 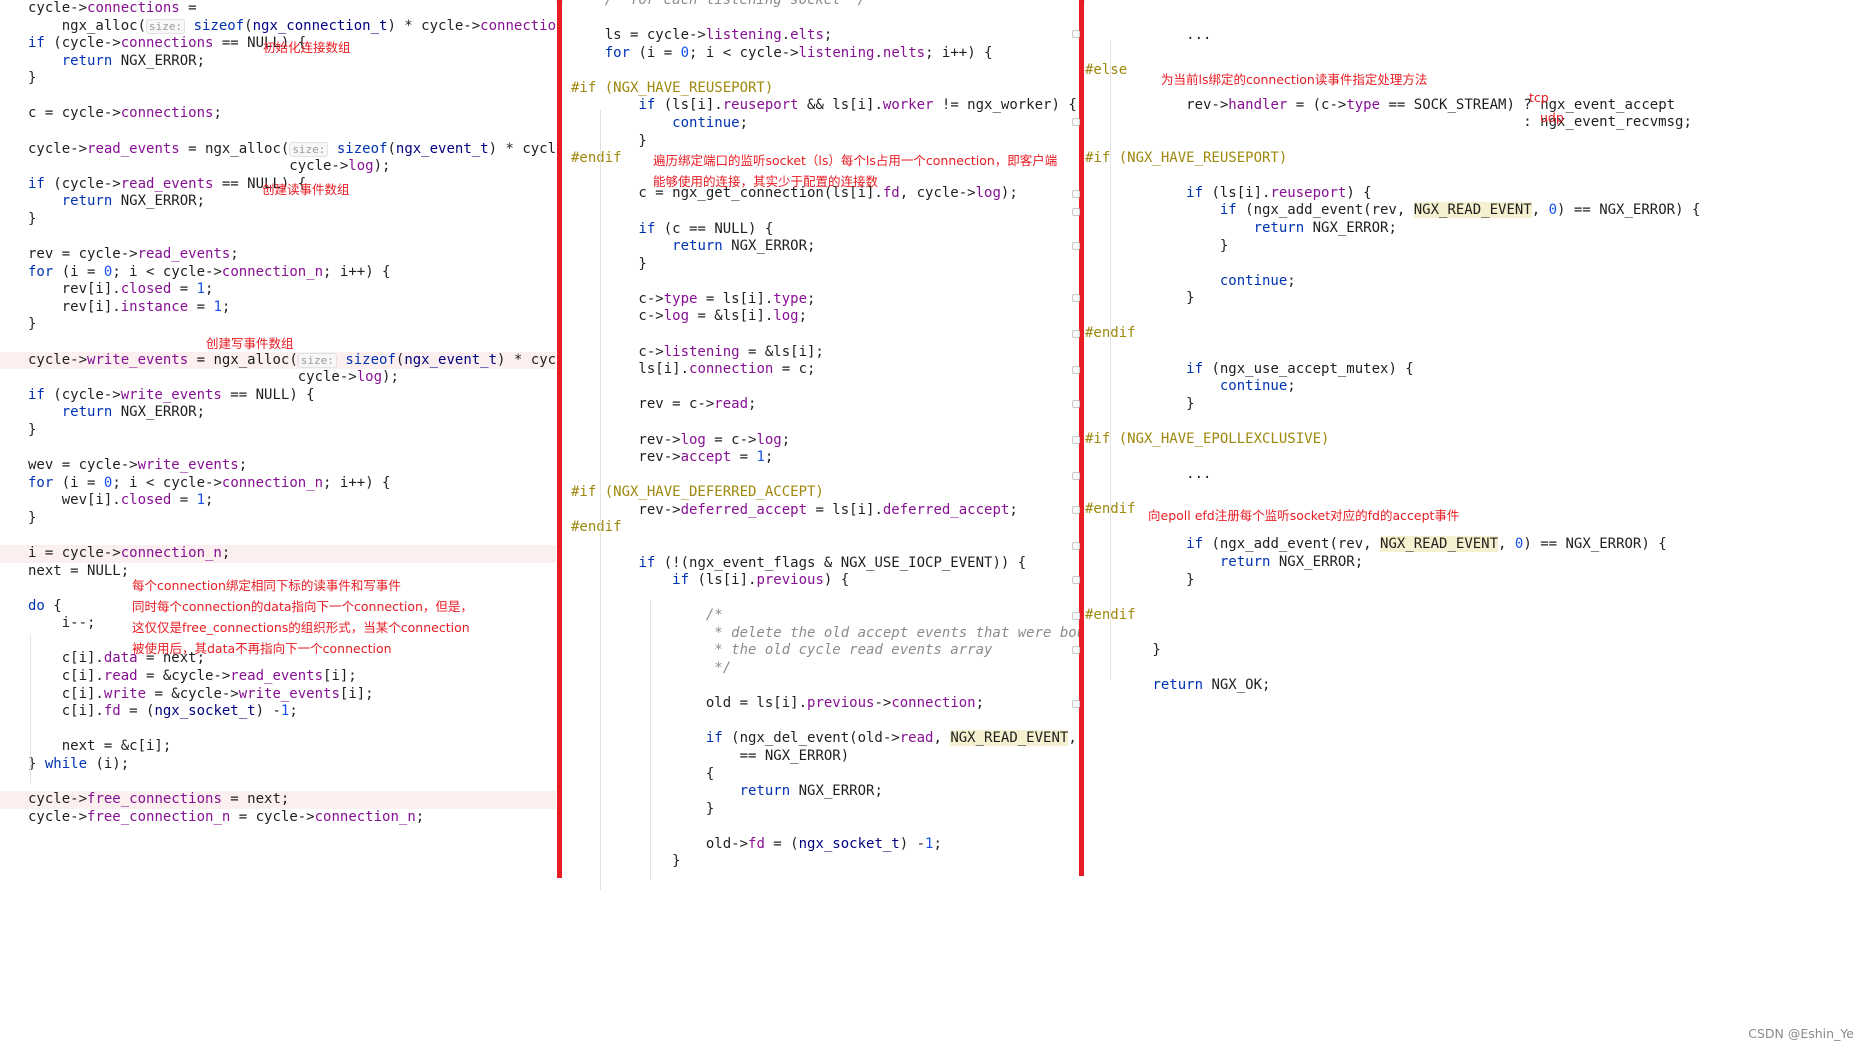 What do you see at coordinates (821, 5) in the screenshot?
I see `code-line: /* for each listening socket */` at bounding box center [821, 5].